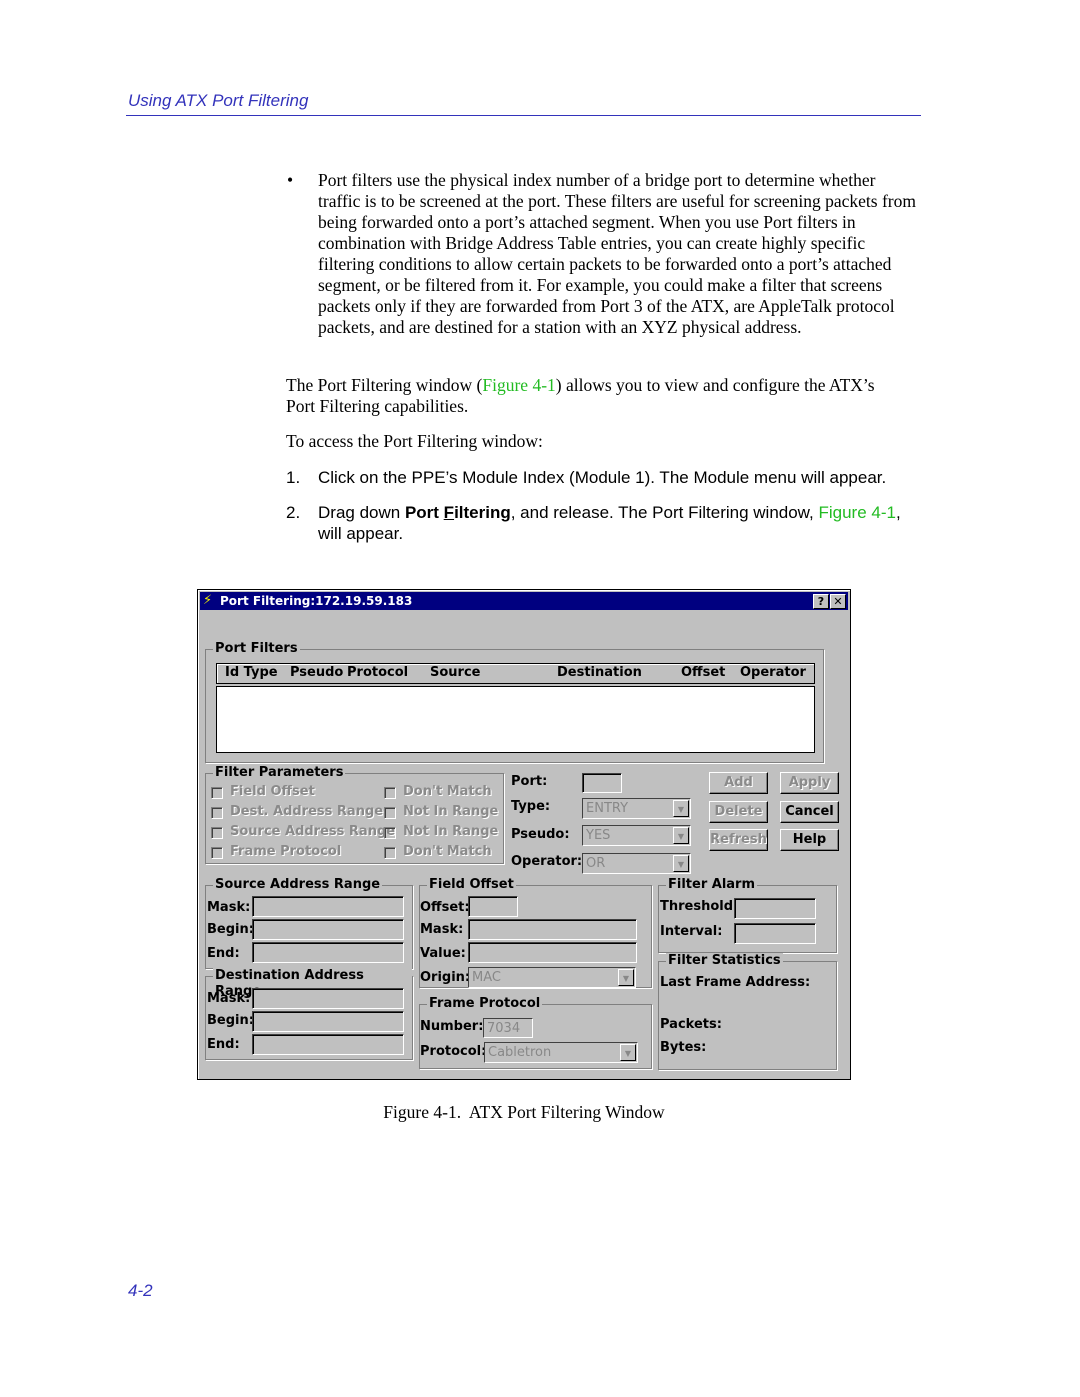  I want to click on group-label: Filter Parameters, so click(279, 773).